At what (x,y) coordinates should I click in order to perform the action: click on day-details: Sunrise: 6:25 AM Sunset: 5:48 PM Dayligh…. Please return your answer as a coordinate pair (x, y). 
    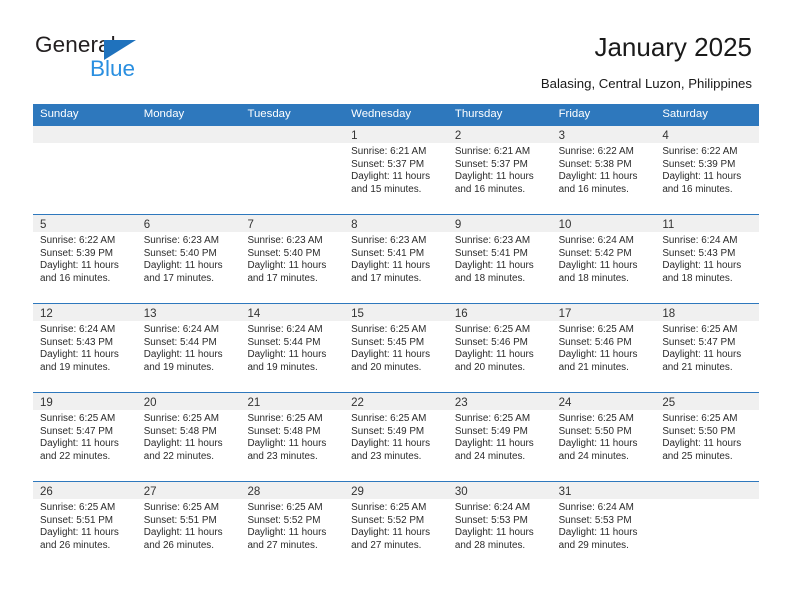
    Looking at the image, I should click on (189, 436).